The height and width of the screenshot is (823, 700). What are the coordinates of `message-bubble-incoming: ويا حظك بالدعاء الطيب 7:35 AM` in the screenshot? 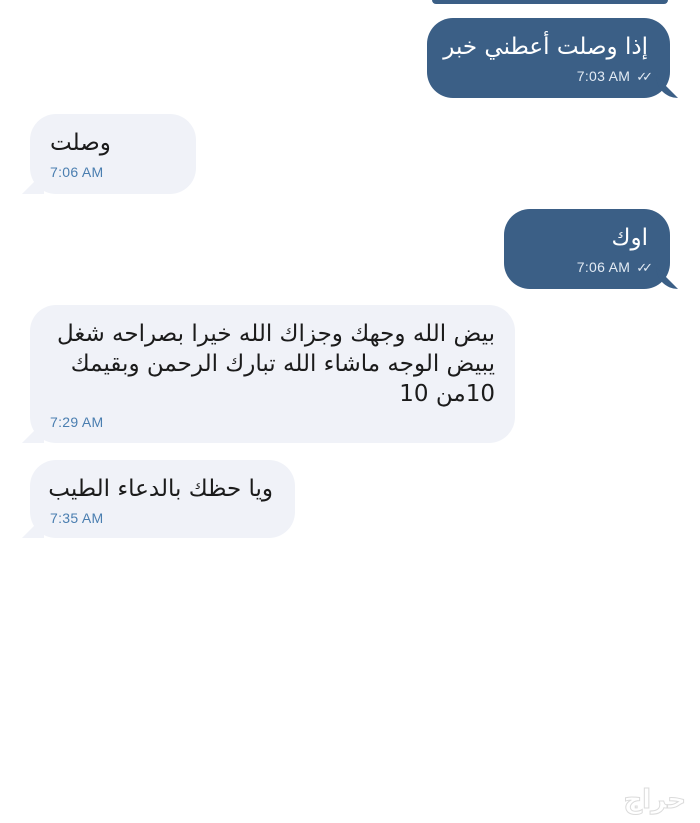 It's located at (158, 499).